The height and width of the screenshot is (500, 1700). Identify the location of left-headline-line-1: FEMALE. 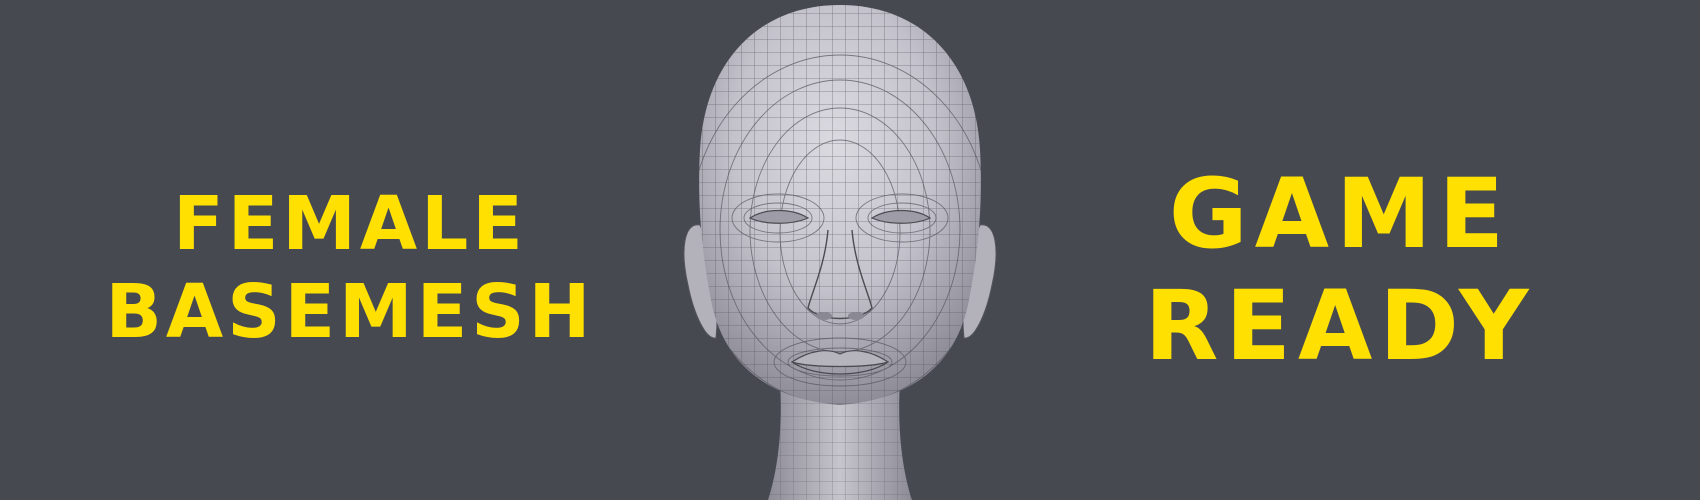
(350, 224).